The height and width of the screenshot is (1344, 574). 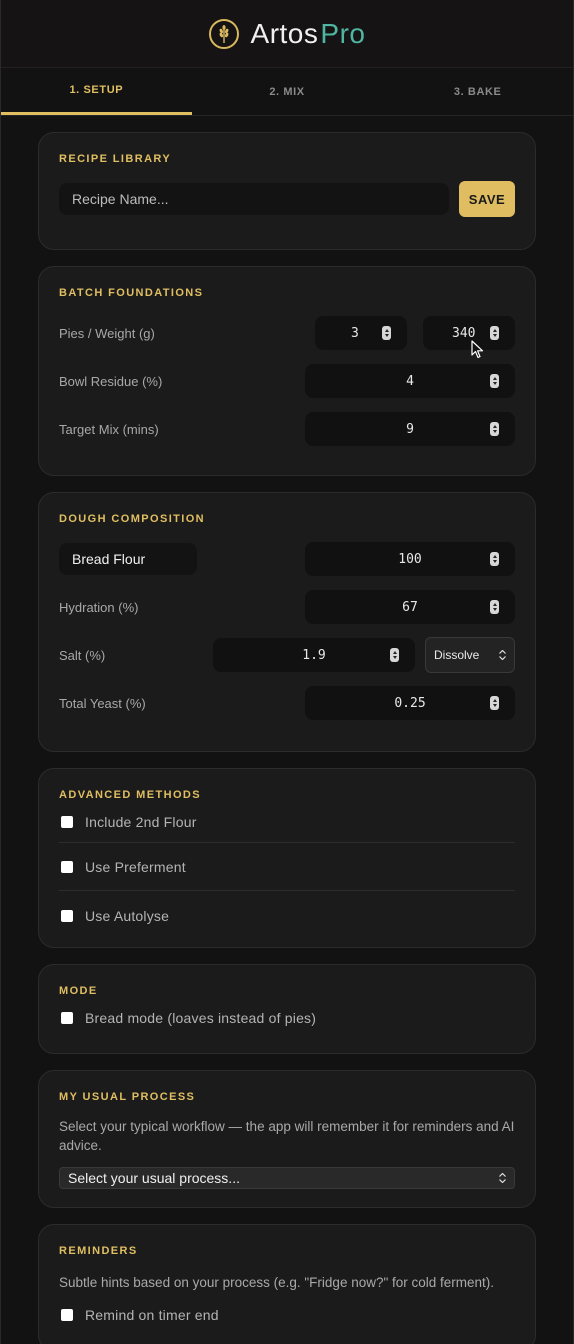 I want to click on weight-stepper-icon, so click(x=494, y=333).